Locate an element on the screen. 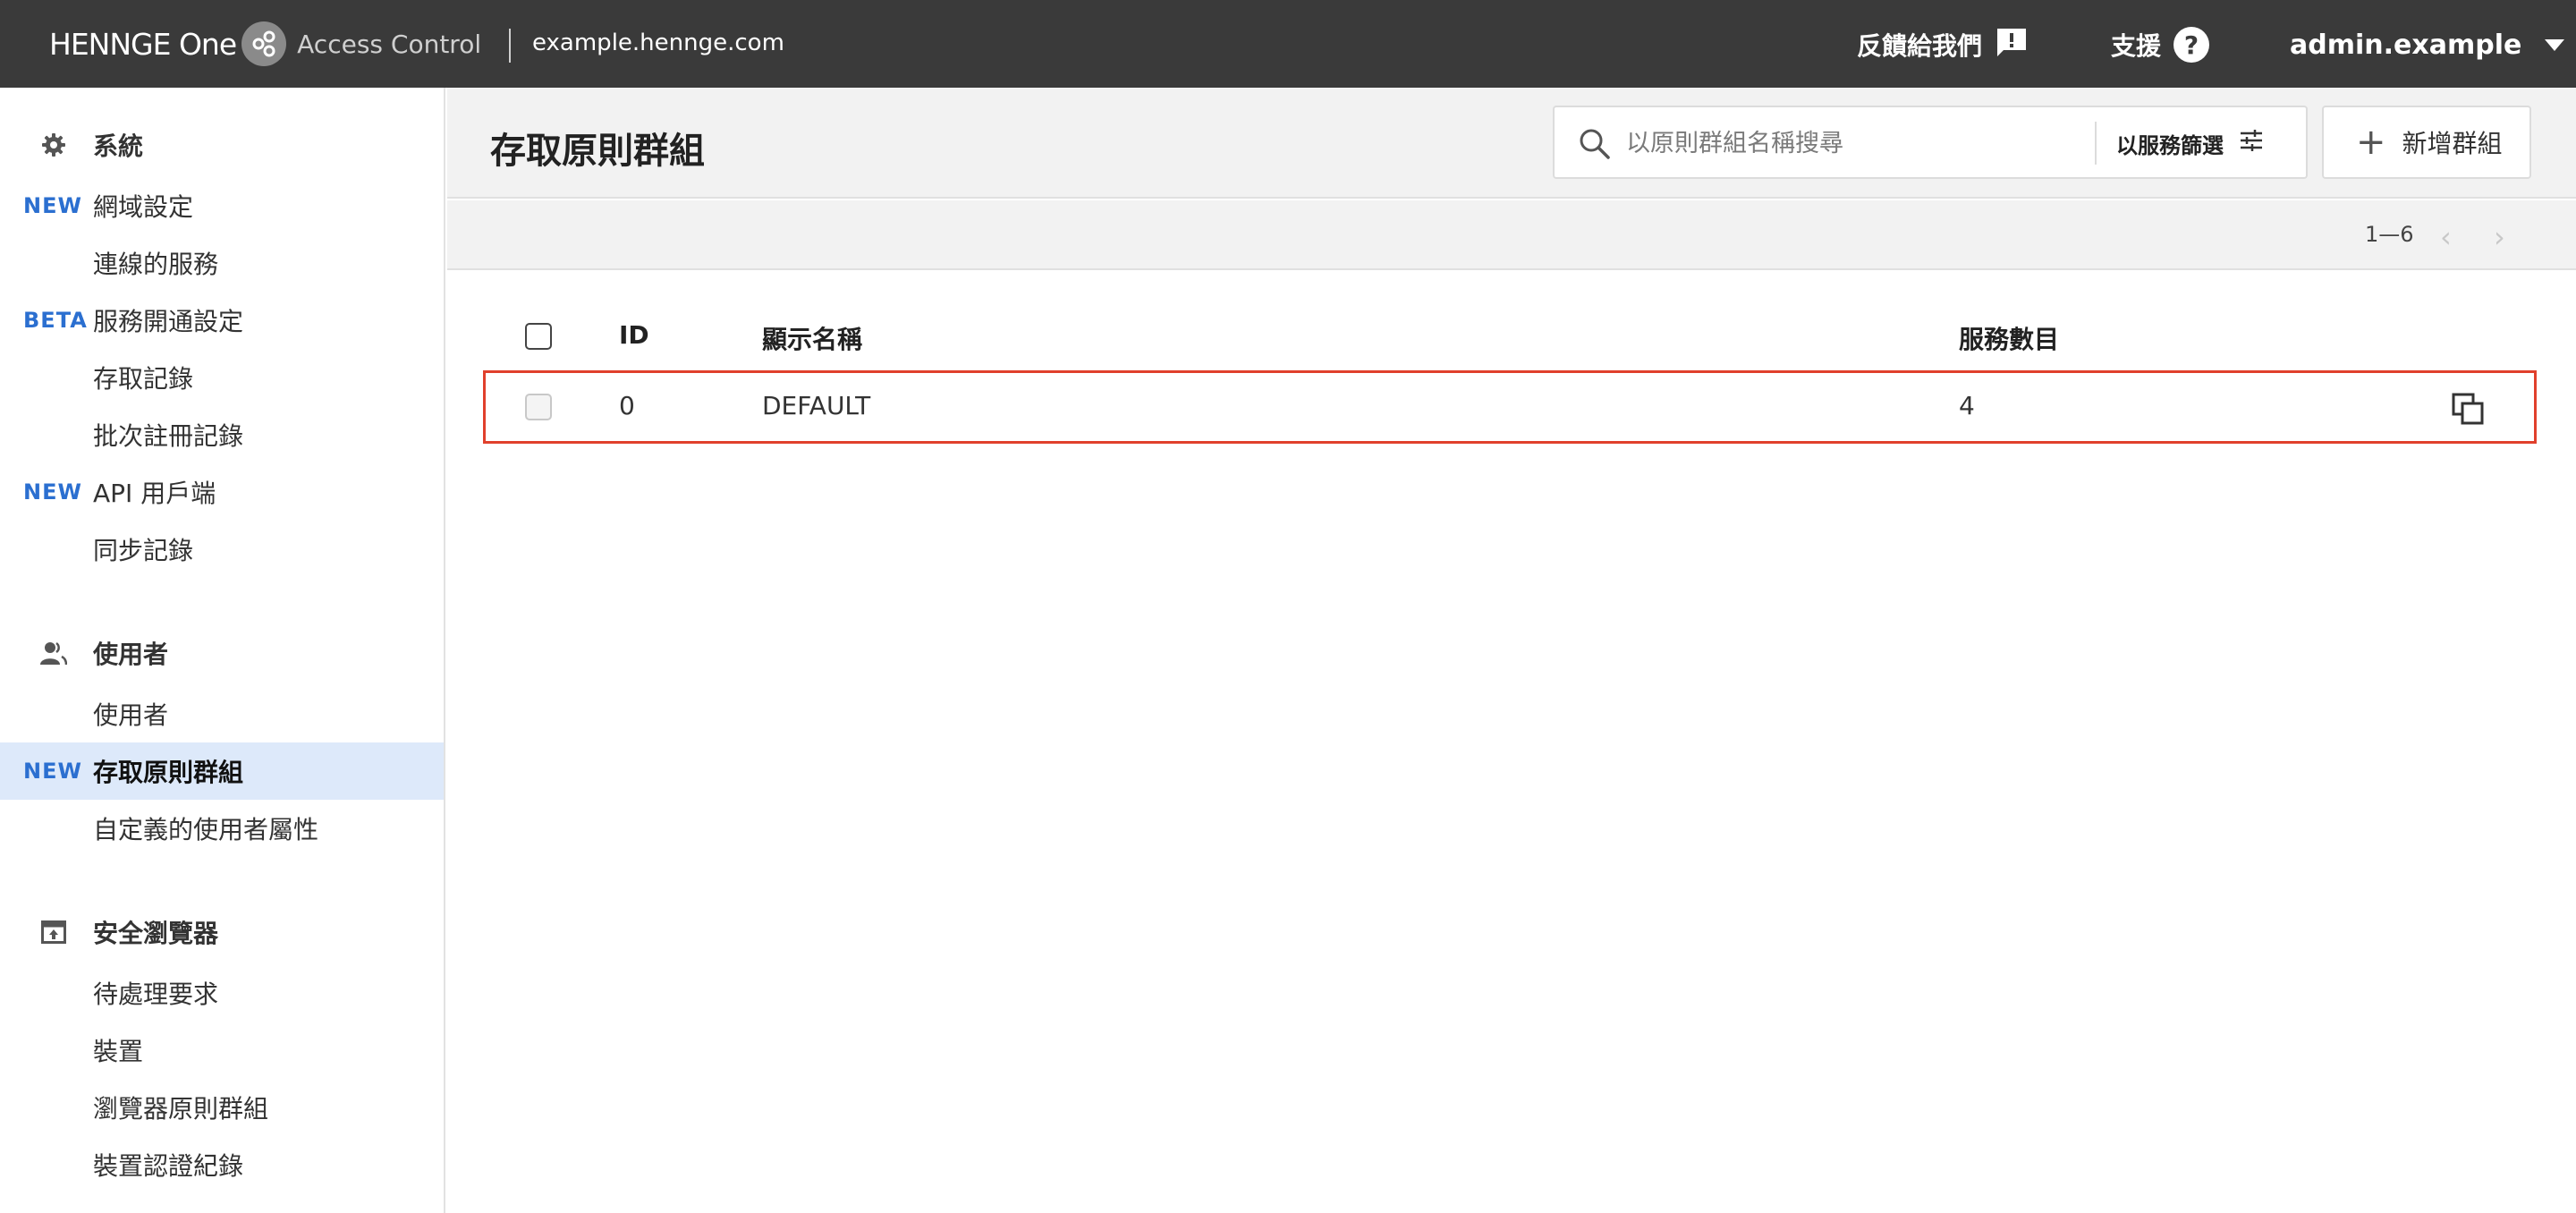 Image resolution: width=2576 pixels, height=1213 pixels. brand-logo: HENNGE One Access Control is located at coordinates (265, 43).